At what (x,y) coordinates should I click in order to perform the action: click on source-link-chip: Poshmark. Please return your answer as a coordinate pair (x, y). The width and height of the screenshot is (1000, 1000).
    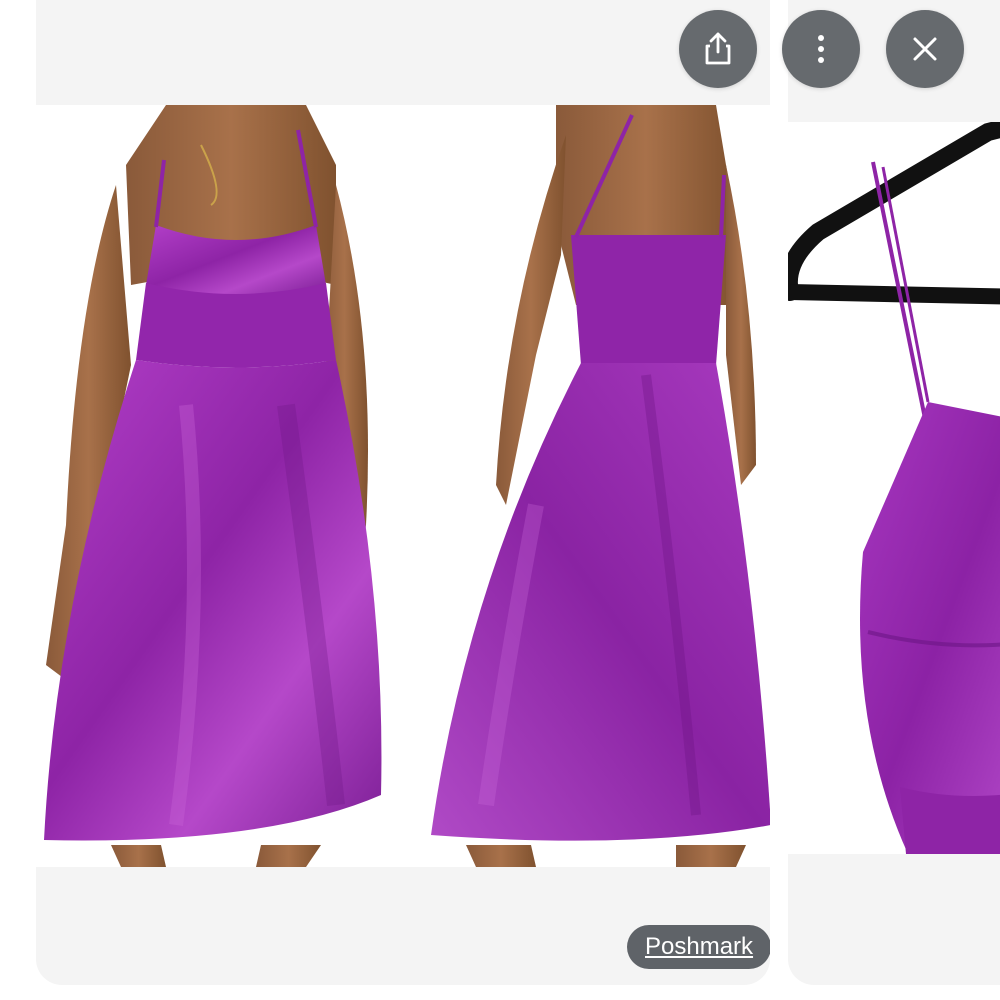
    Looking at the image, I should click on (698, 947).